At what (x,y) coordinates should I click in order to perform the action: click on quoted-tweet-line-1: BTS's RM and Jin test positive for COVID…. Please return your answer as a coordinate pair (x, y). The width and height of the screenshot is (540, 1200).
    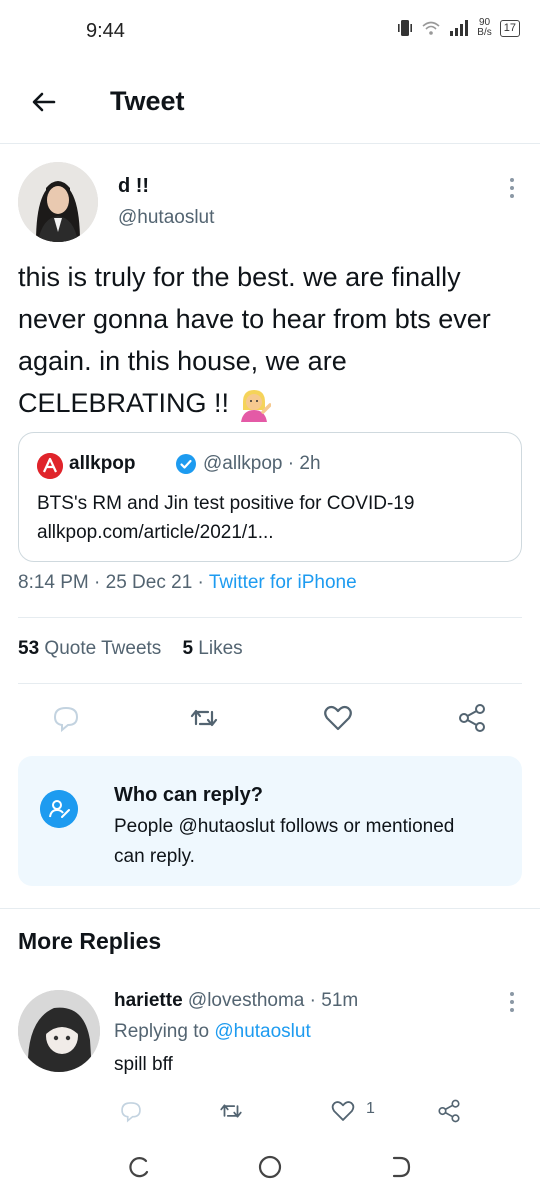
    Looking at the image, I should click on (226, 503).